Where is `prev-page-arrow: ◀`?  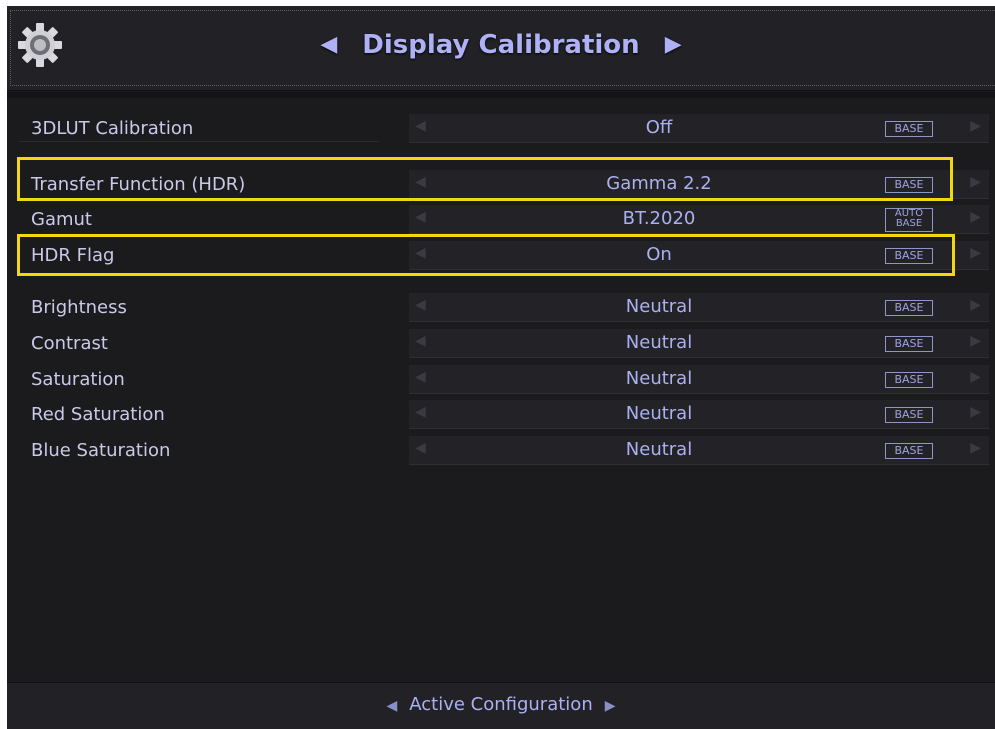
prev-page-arrow: ◀ is located at coordinates (328, 45).